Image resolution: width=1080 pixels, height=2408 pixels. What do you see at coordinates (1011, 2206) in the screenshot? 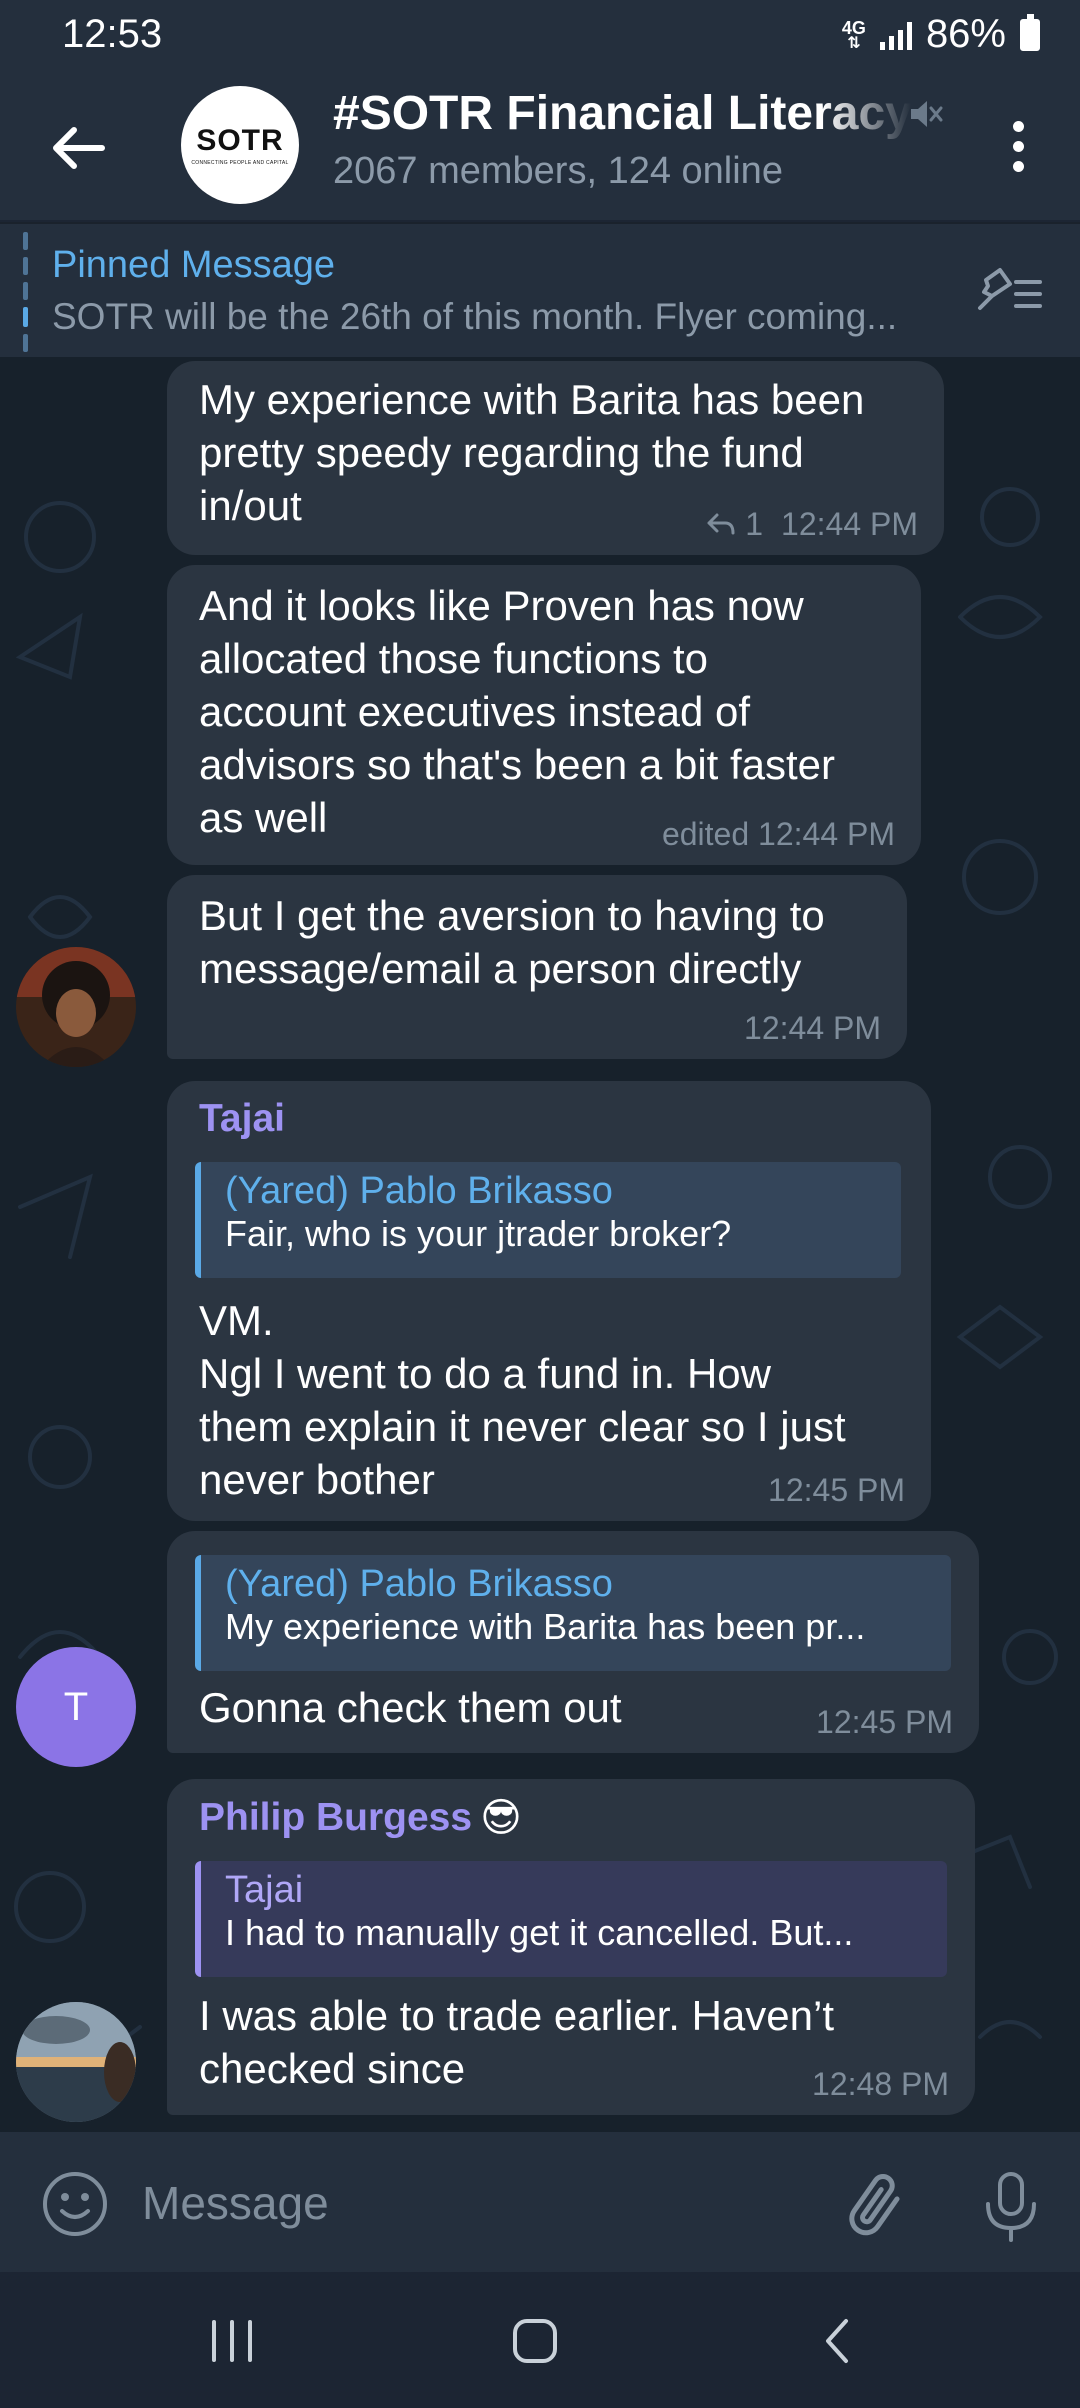
I see `microphone-icon` at bounding box center [1011, 2206].